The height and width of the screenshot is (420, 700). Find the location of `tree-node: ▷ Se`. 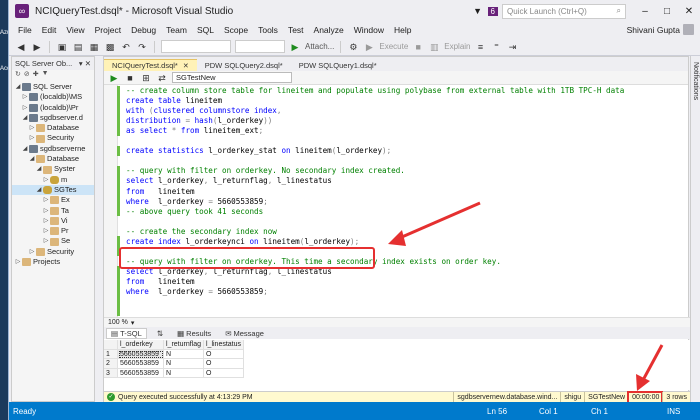

tree-node: ▷ Se is located at coordinates (53, 241).